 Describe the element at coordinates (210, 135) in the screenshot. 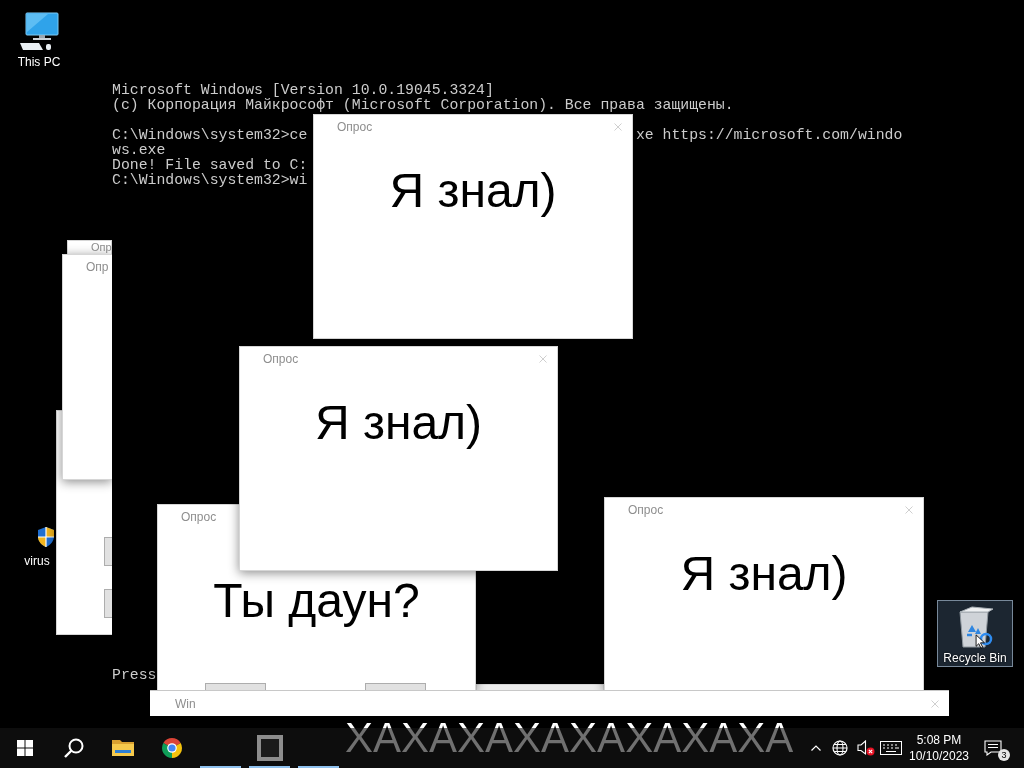

I see `console-text: C:\Windows\system32>ce` at that location.